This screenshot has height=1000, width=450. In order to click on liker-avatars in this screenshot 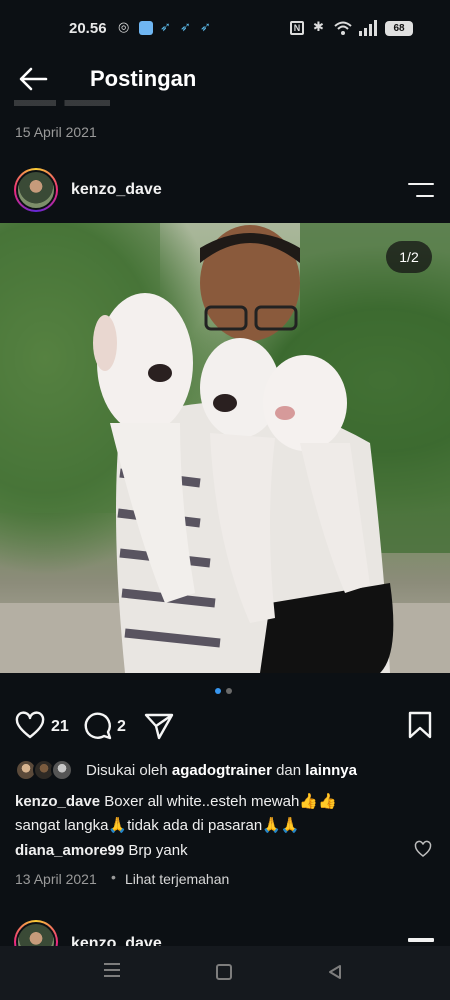, I will do `click(46, 771)`.